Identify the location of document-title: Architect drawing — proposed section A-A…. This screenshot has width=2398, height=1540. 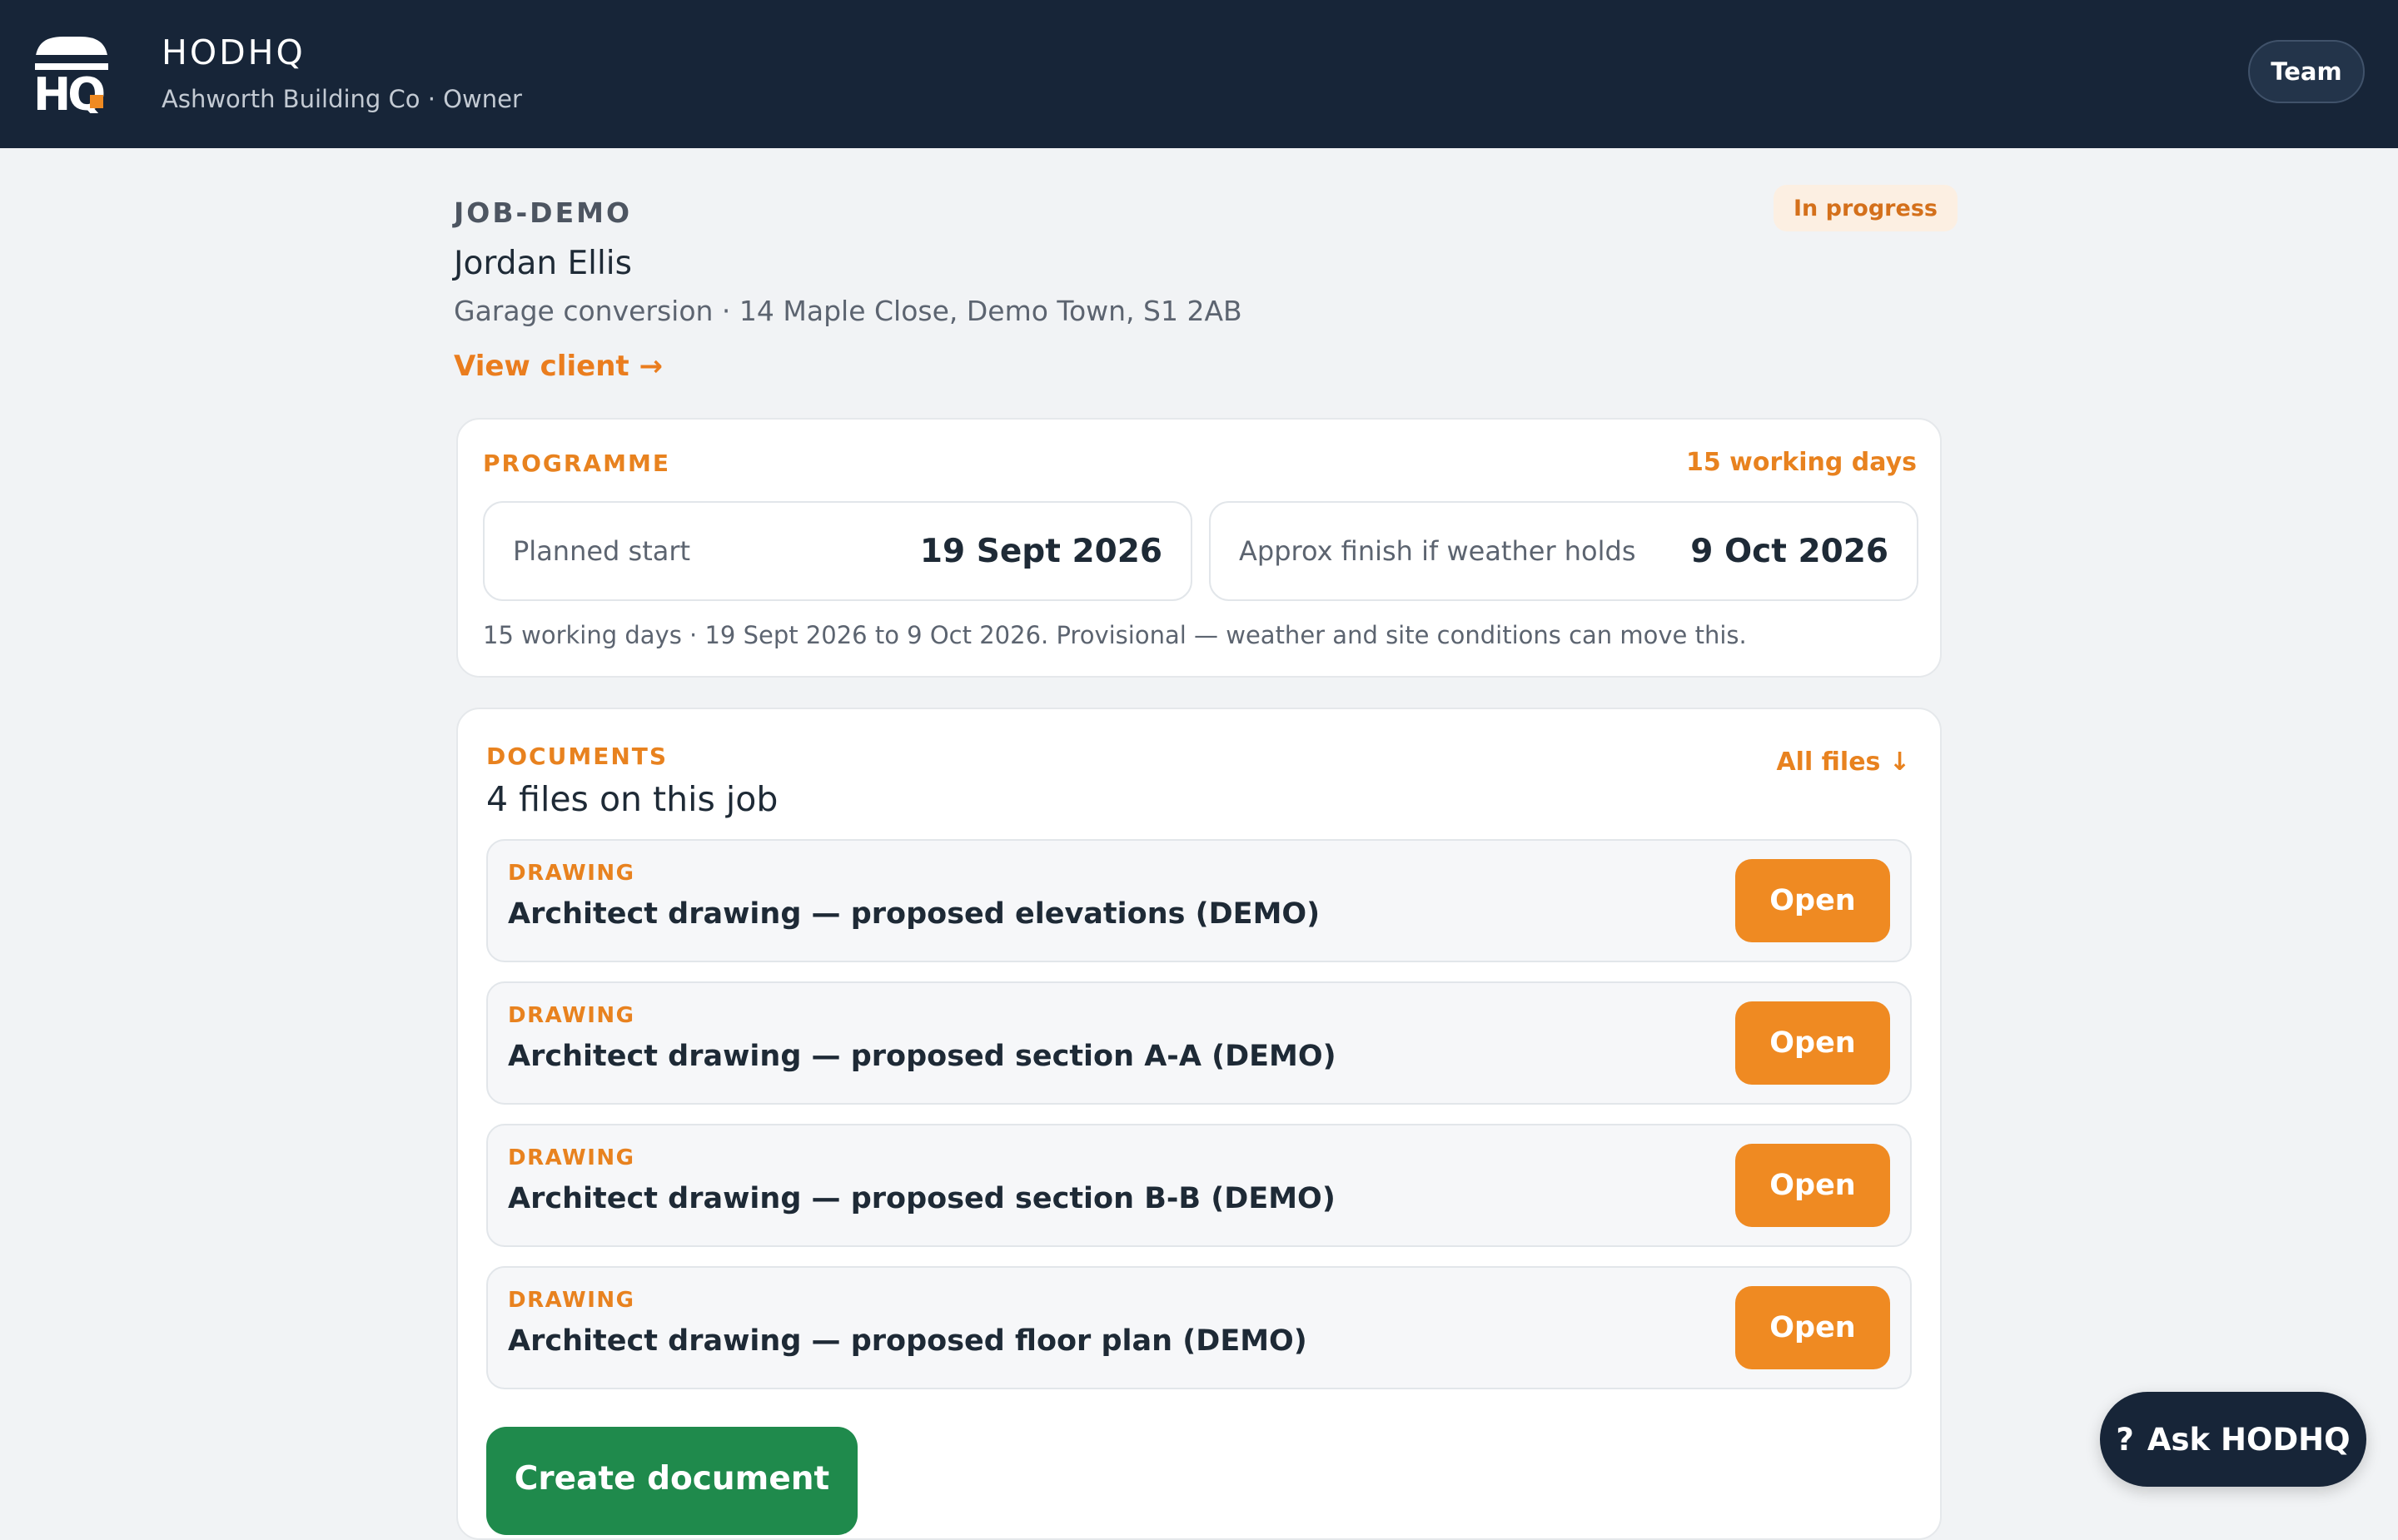
(922, 1056).